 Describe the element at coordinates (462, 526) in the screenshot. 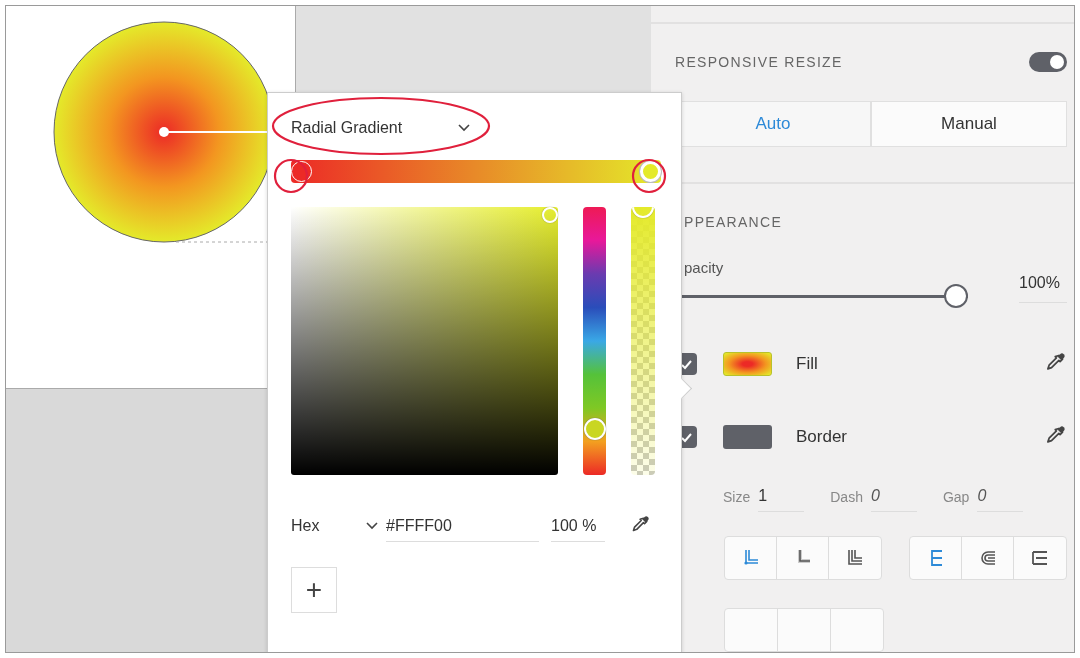

I see `hex-field: #FFFF00` at that location.